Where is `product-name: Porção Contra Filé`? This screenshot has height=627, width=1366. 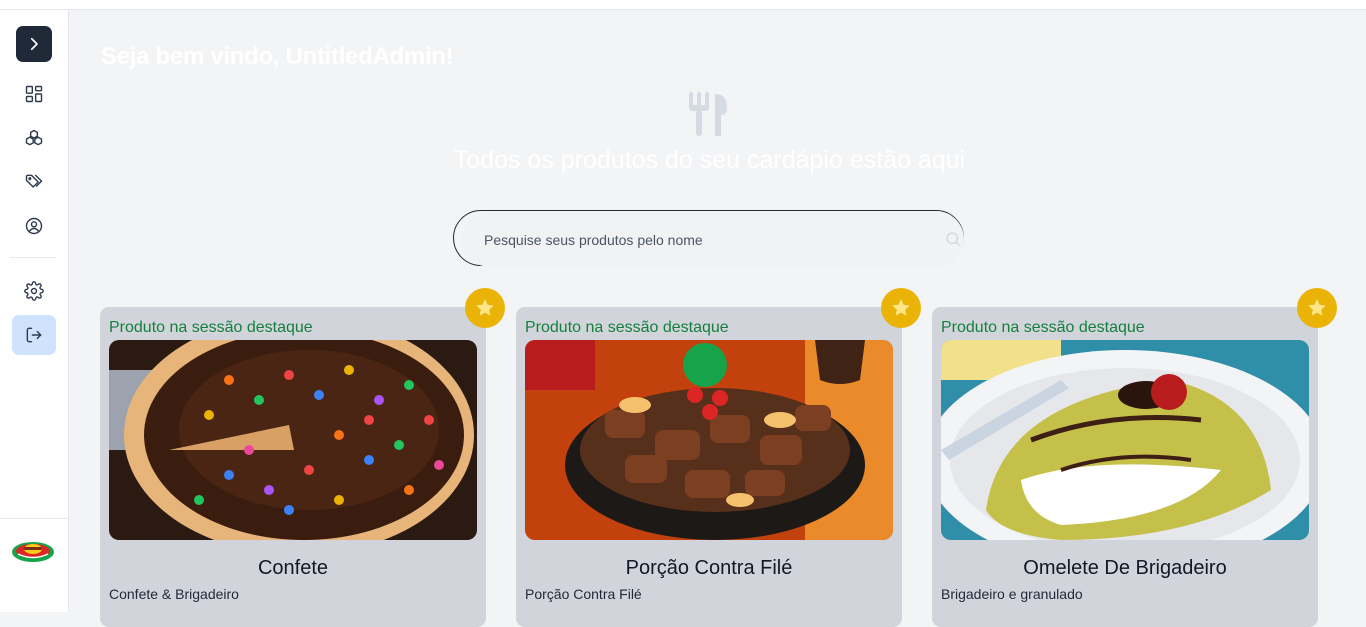 product-name: Porção Contra Filé is located at coordinates (709, 568).